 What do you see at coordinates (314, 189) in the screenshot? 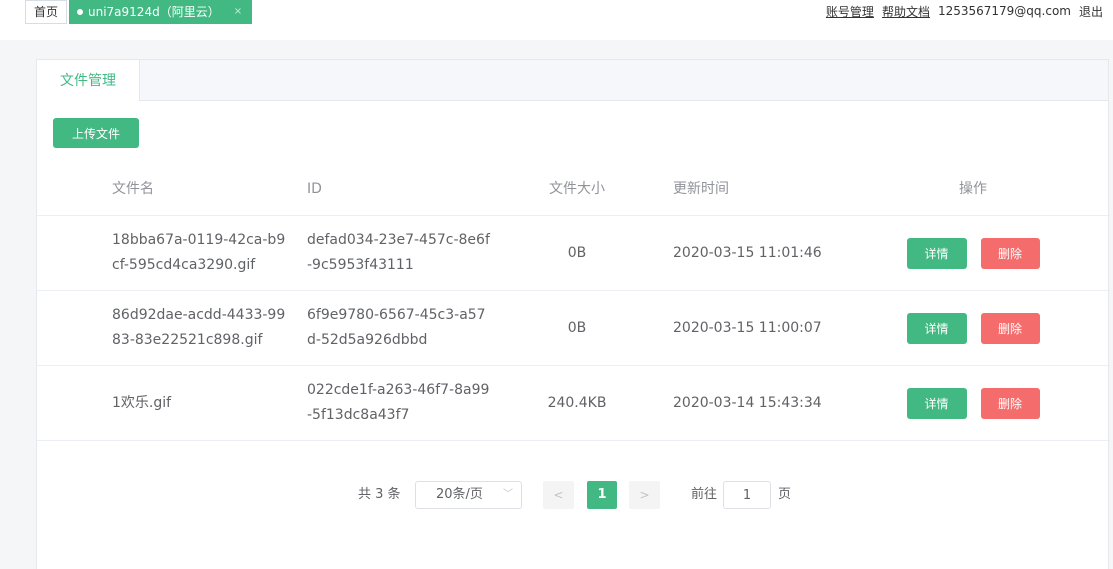
I see `header-id: ID` at bounding box center [314, 189].